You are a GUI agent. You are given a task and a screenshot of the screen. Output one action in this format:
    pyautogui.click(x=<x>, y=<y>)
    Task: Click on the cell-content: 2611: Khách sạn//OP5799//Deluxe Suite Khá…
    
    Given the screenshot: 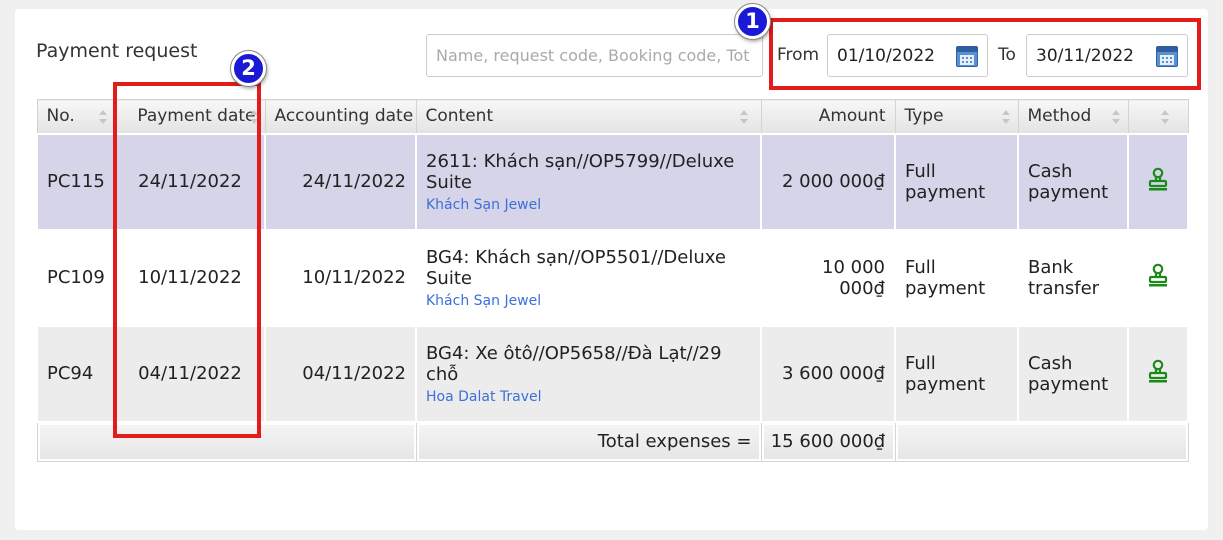 What is the action you would take?
    pyautogui.click(x=588, y=181)
    